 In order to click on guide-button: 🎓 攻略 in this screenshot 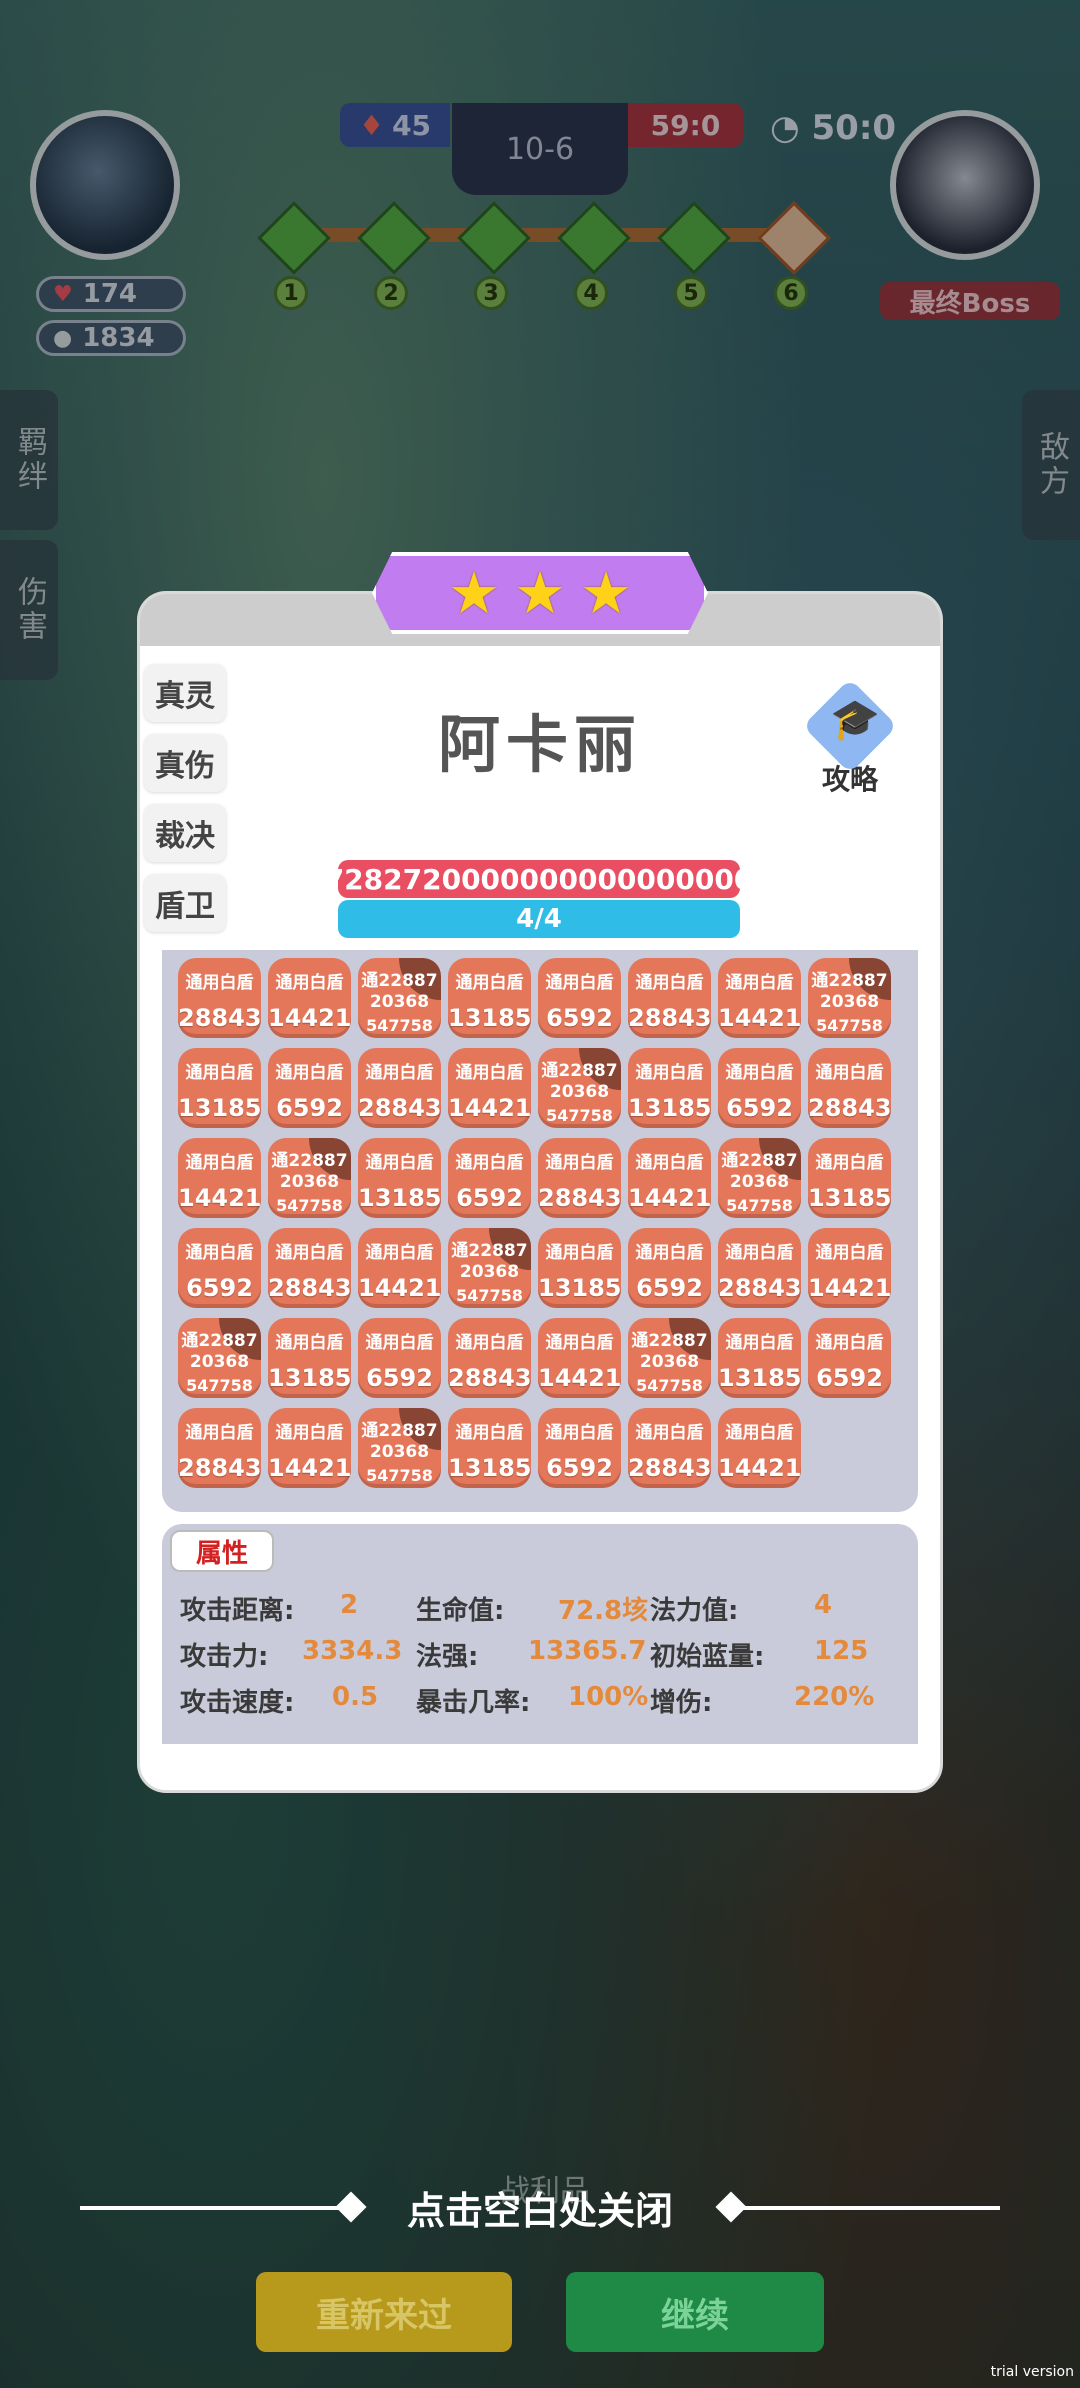, I will do `click(850, 738)`.